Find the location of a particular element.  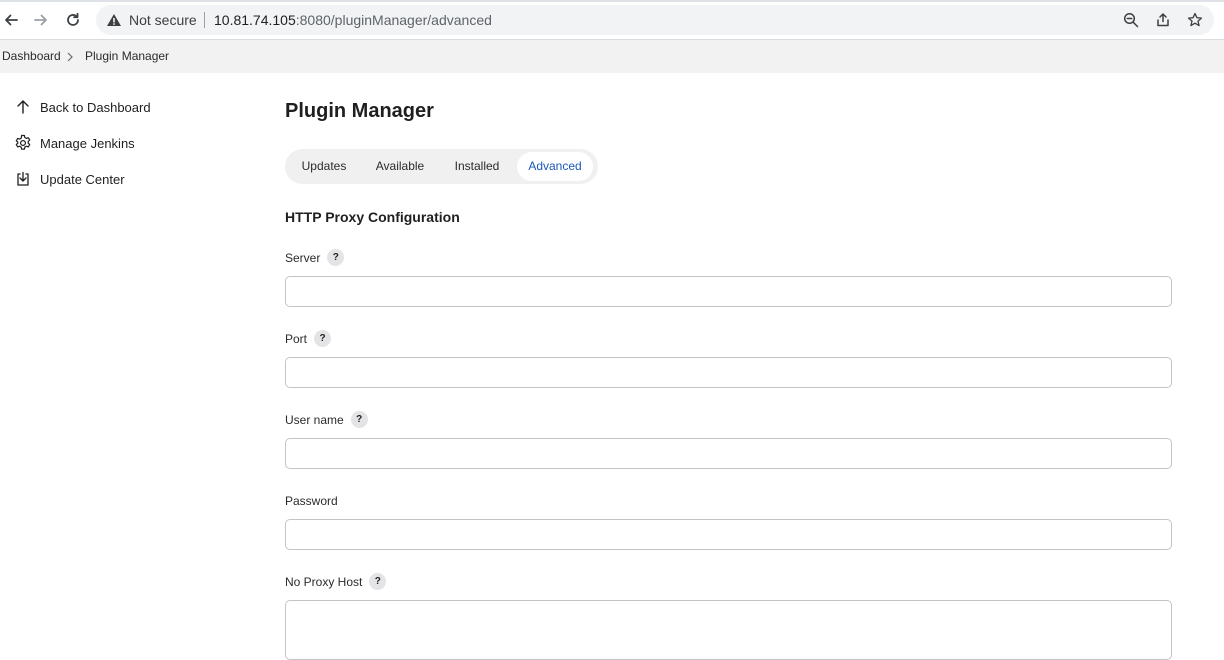

sidebar-item-update-center: Update Center is located at coordinates (69, 179).